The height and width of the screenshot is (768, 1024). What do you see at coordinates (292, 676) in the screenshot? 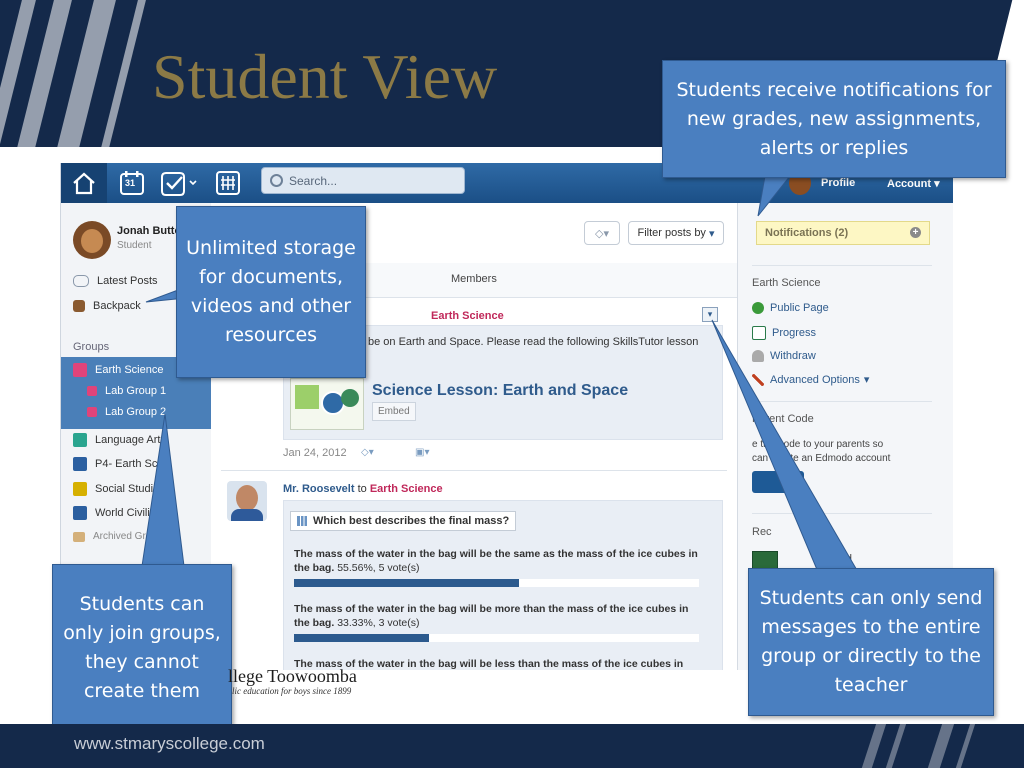
I see `school-name: llege Toowoomba` at bounding box center [292, 676].